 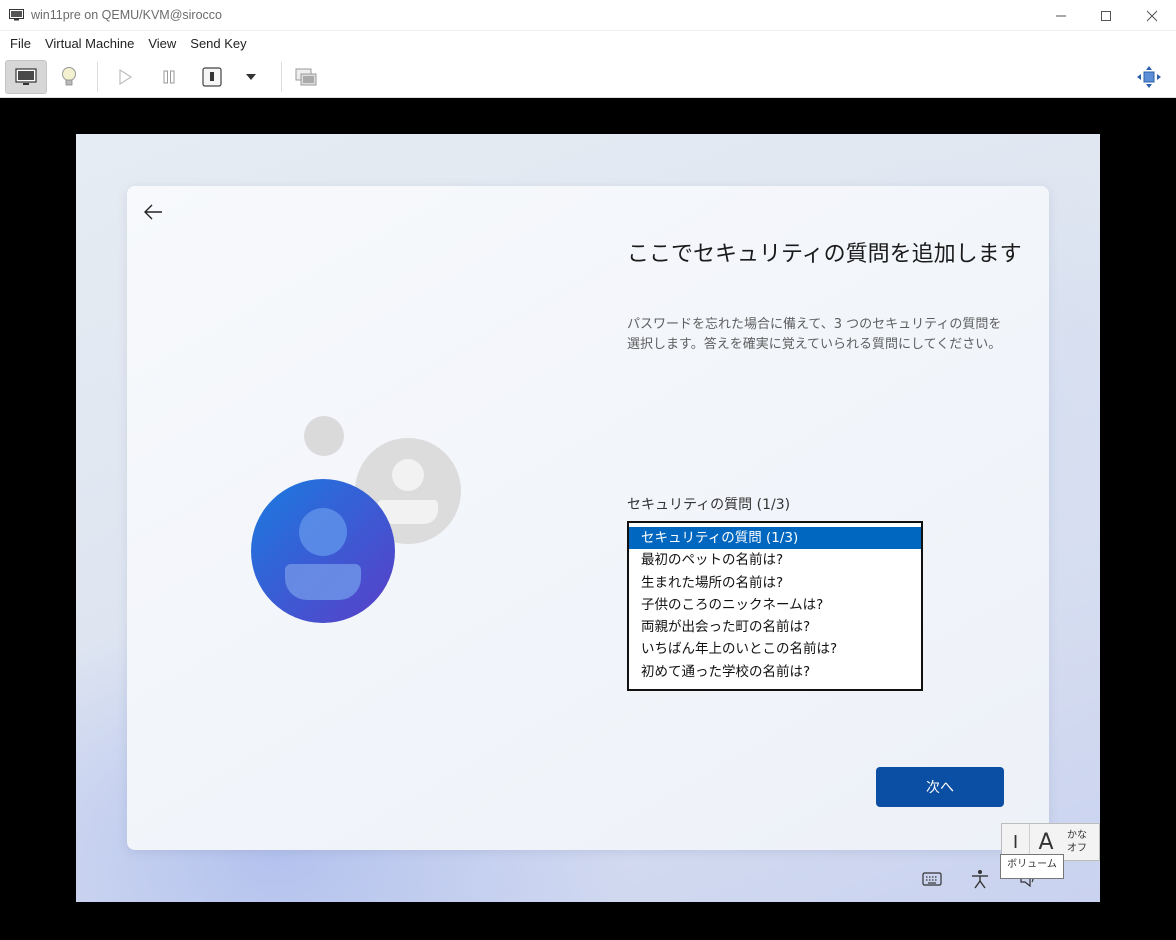 What do you see at coordinates (775, 672) in the screenshot?
I see `question-option: 初めて通った学校の名前は?` at bounding box center [775, 672].